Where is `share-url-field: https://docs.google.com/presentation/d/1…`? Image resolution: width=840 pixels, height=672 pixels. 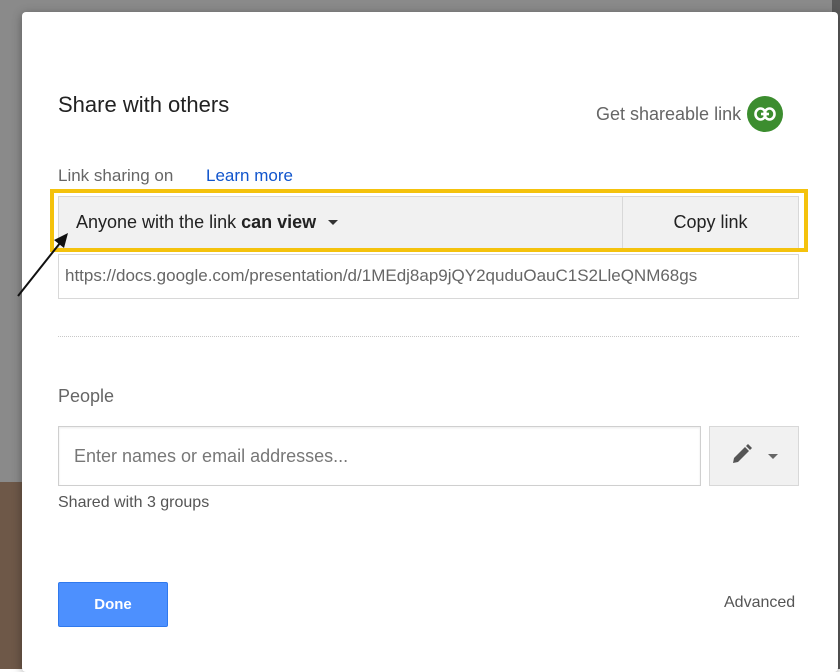
share-url-field: https://docs.google.com/presentation/d/1… is located at coordinates (428, 276).